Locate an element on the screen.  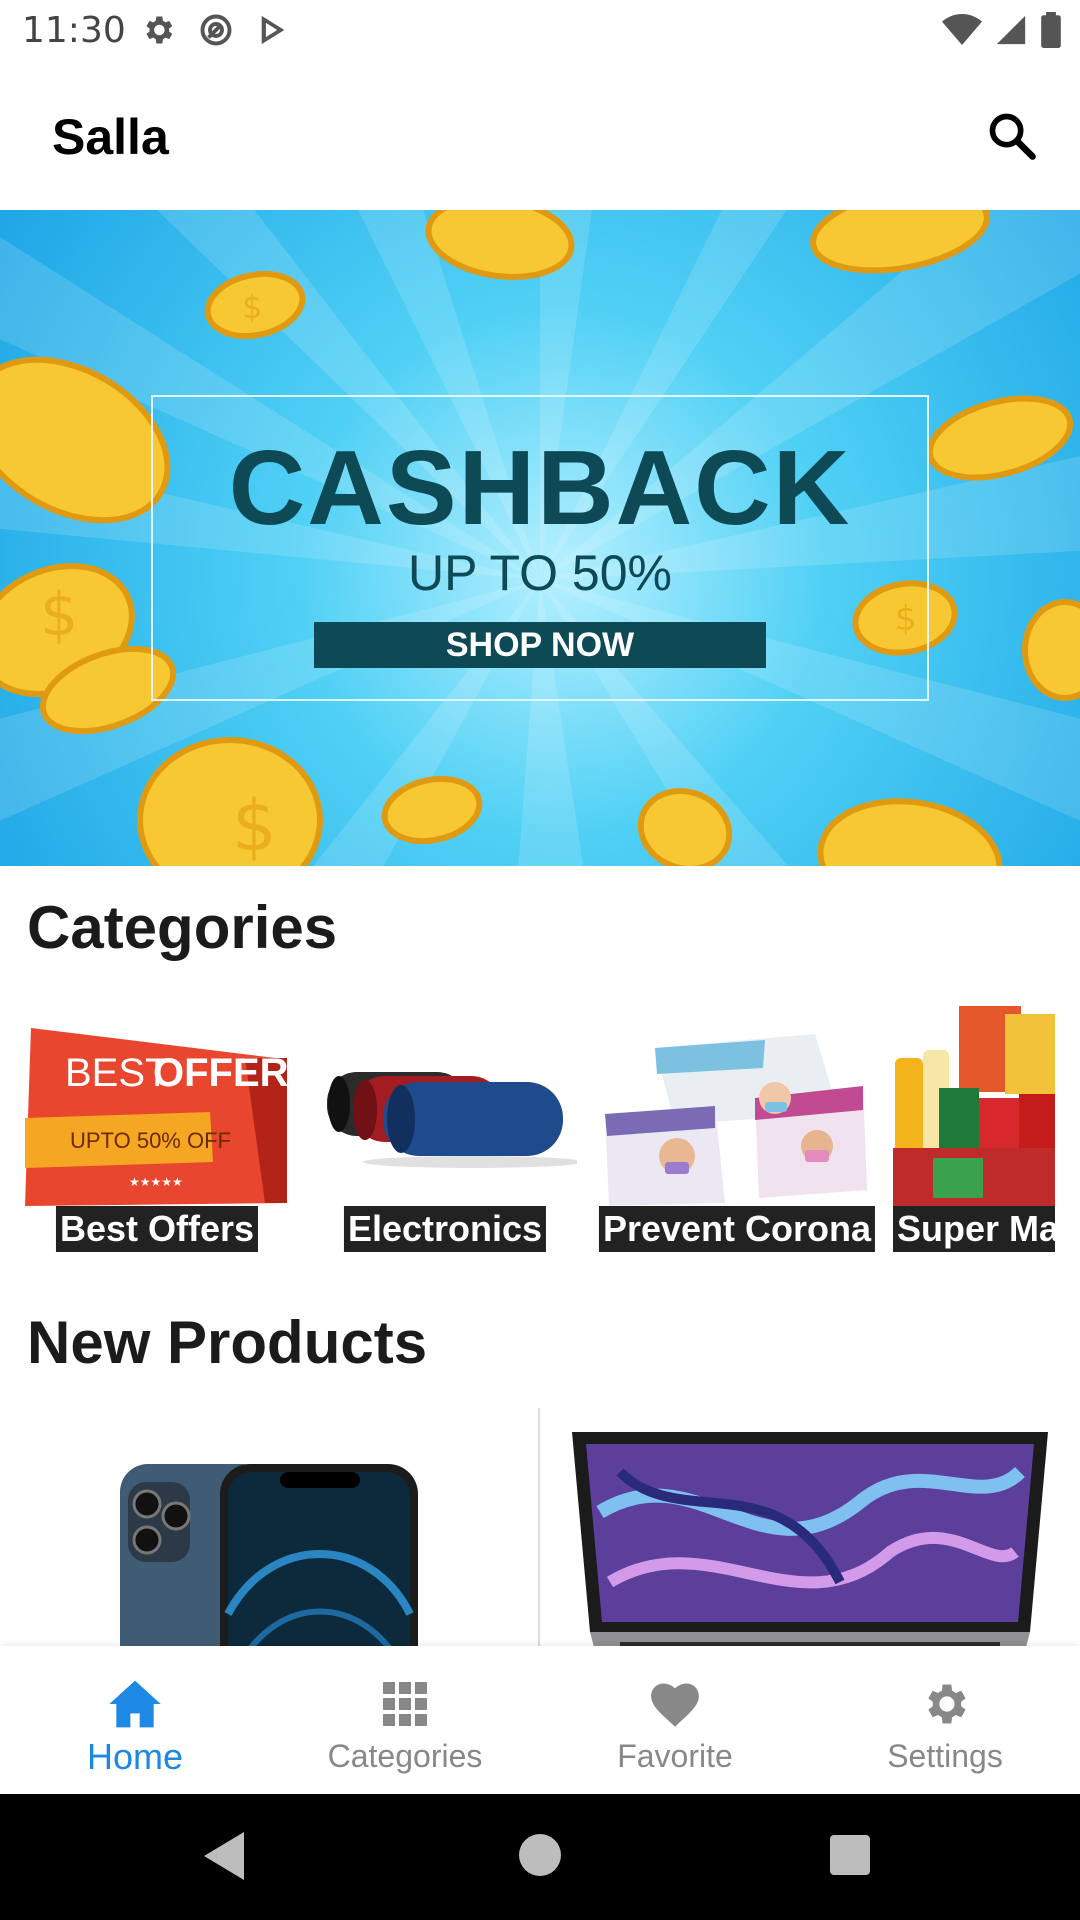
shop-now-button: SHOP NOW is located at coordinates (540, 645).